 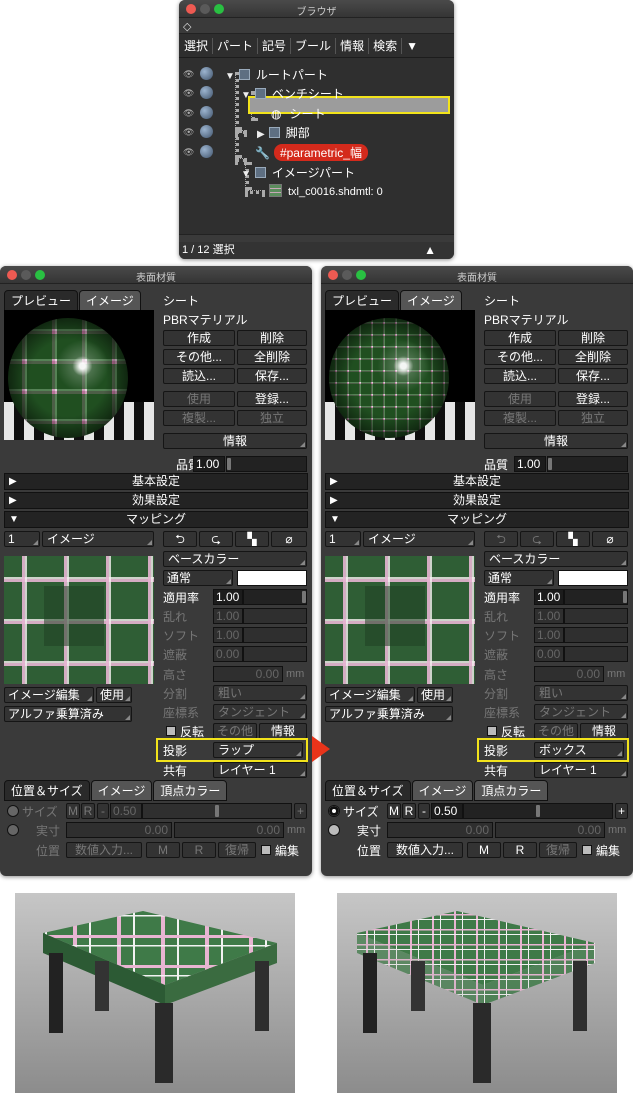 What do you see at coordinates (558, 850) in the screenshot?
I see `reset-button: 復帰` at bounding box center [558, 850].